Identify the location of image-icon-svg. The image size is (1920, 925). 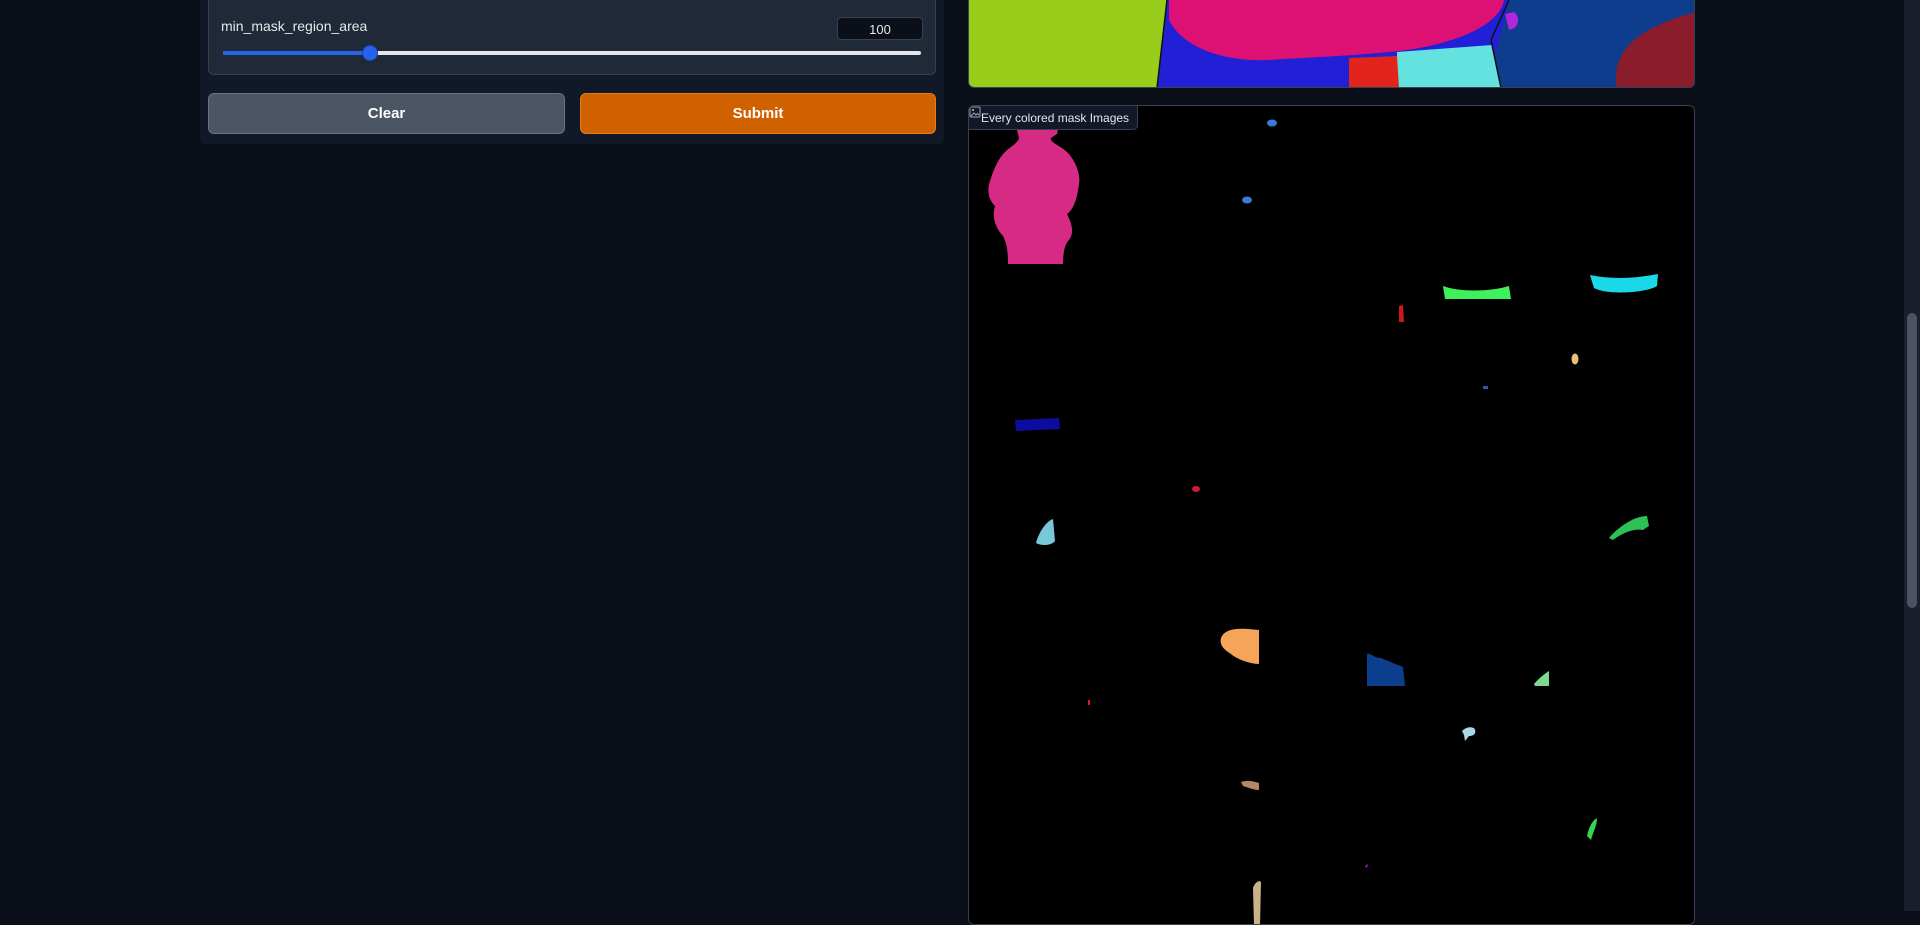
(975, 112).